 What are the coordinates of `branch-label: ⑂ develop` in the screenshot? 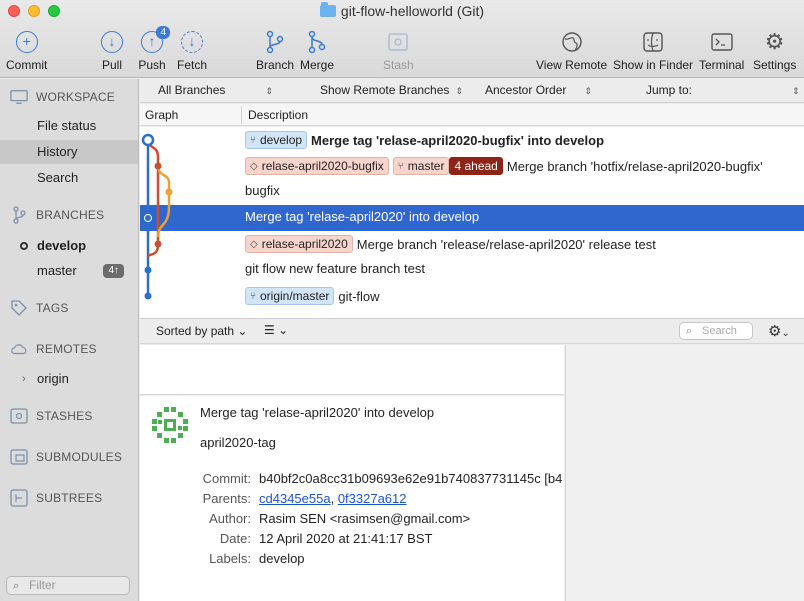 It's located at (276, 140).